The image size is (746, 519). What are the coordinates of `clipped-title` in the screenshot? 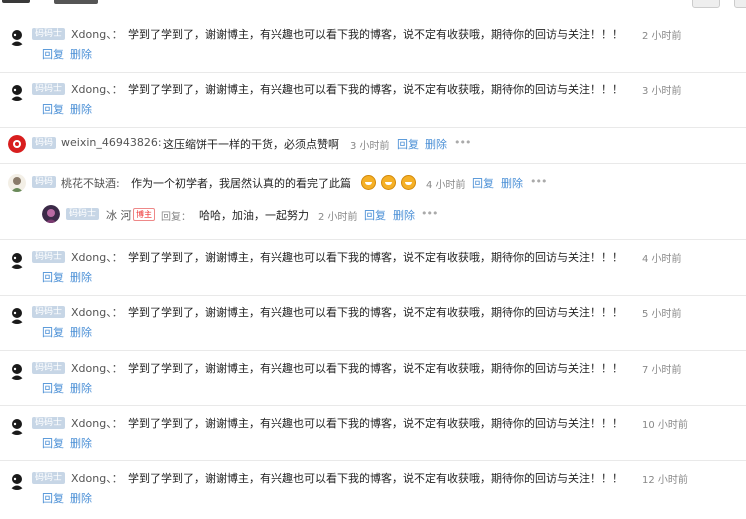 It's located at (76, 2).